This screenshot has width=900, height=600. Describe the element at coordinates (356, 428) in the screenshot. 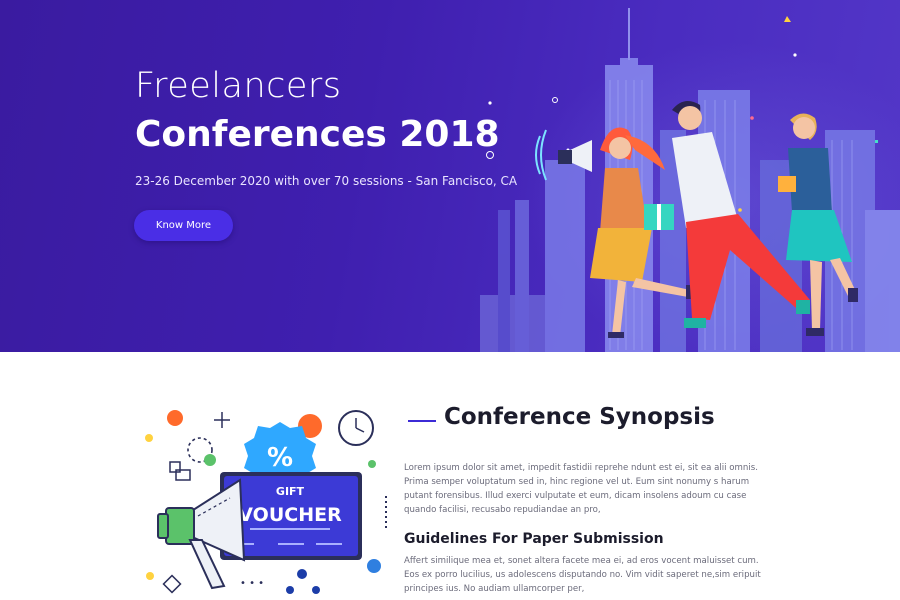

I see `clock-icon` at that location.